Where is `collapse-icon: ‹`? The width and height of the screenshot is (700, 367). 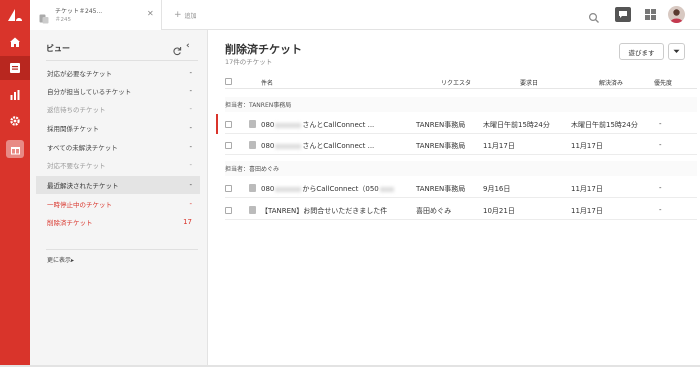
collapse-icon: ‹ is located at coordinates (188, 46).